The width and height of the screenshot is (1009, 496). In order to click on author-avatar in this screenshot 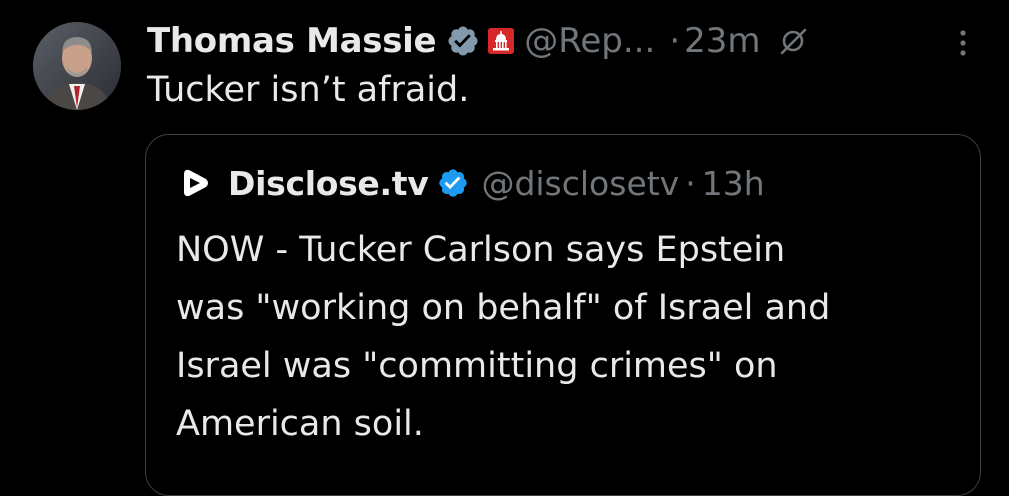, I will do `click(77, 66)`.